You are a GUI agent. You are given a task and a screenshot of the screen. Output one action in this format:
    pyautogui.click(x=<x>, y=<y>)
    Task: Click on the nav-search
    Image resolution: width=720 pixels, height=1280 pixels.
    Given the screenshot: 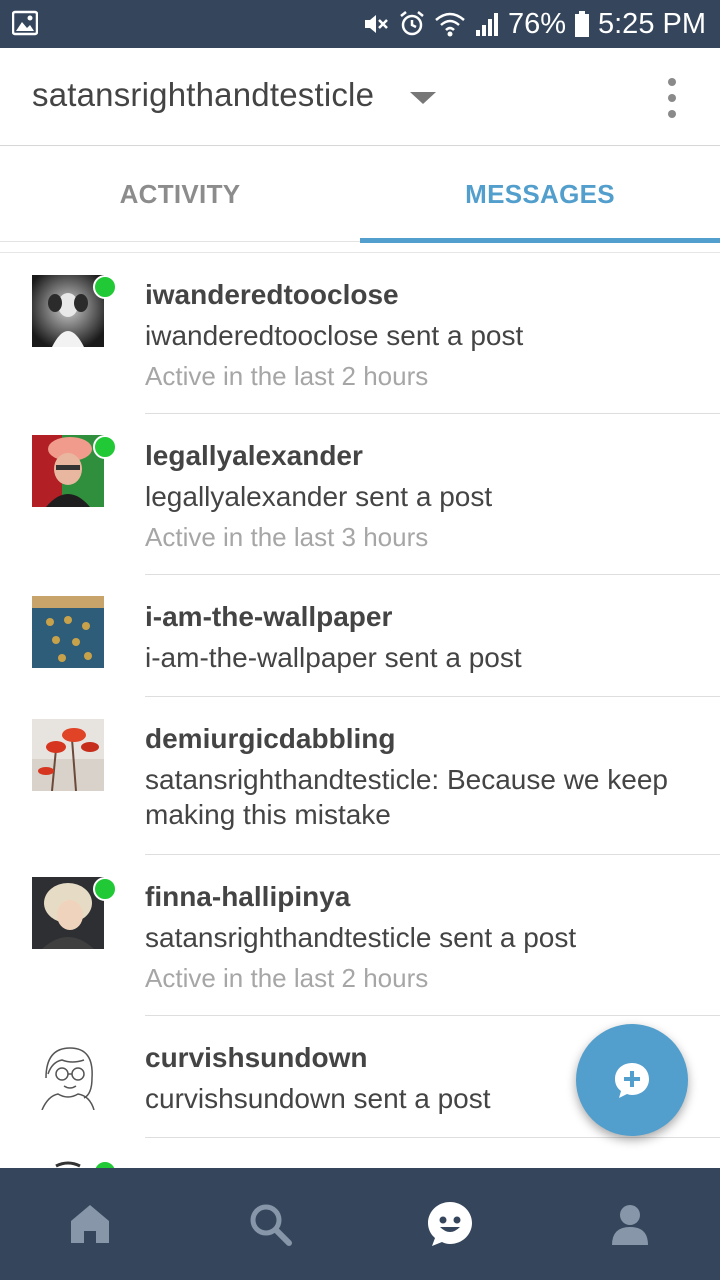 What is the action you would take?
    pyautogui.click(x=270, y=1224)
    